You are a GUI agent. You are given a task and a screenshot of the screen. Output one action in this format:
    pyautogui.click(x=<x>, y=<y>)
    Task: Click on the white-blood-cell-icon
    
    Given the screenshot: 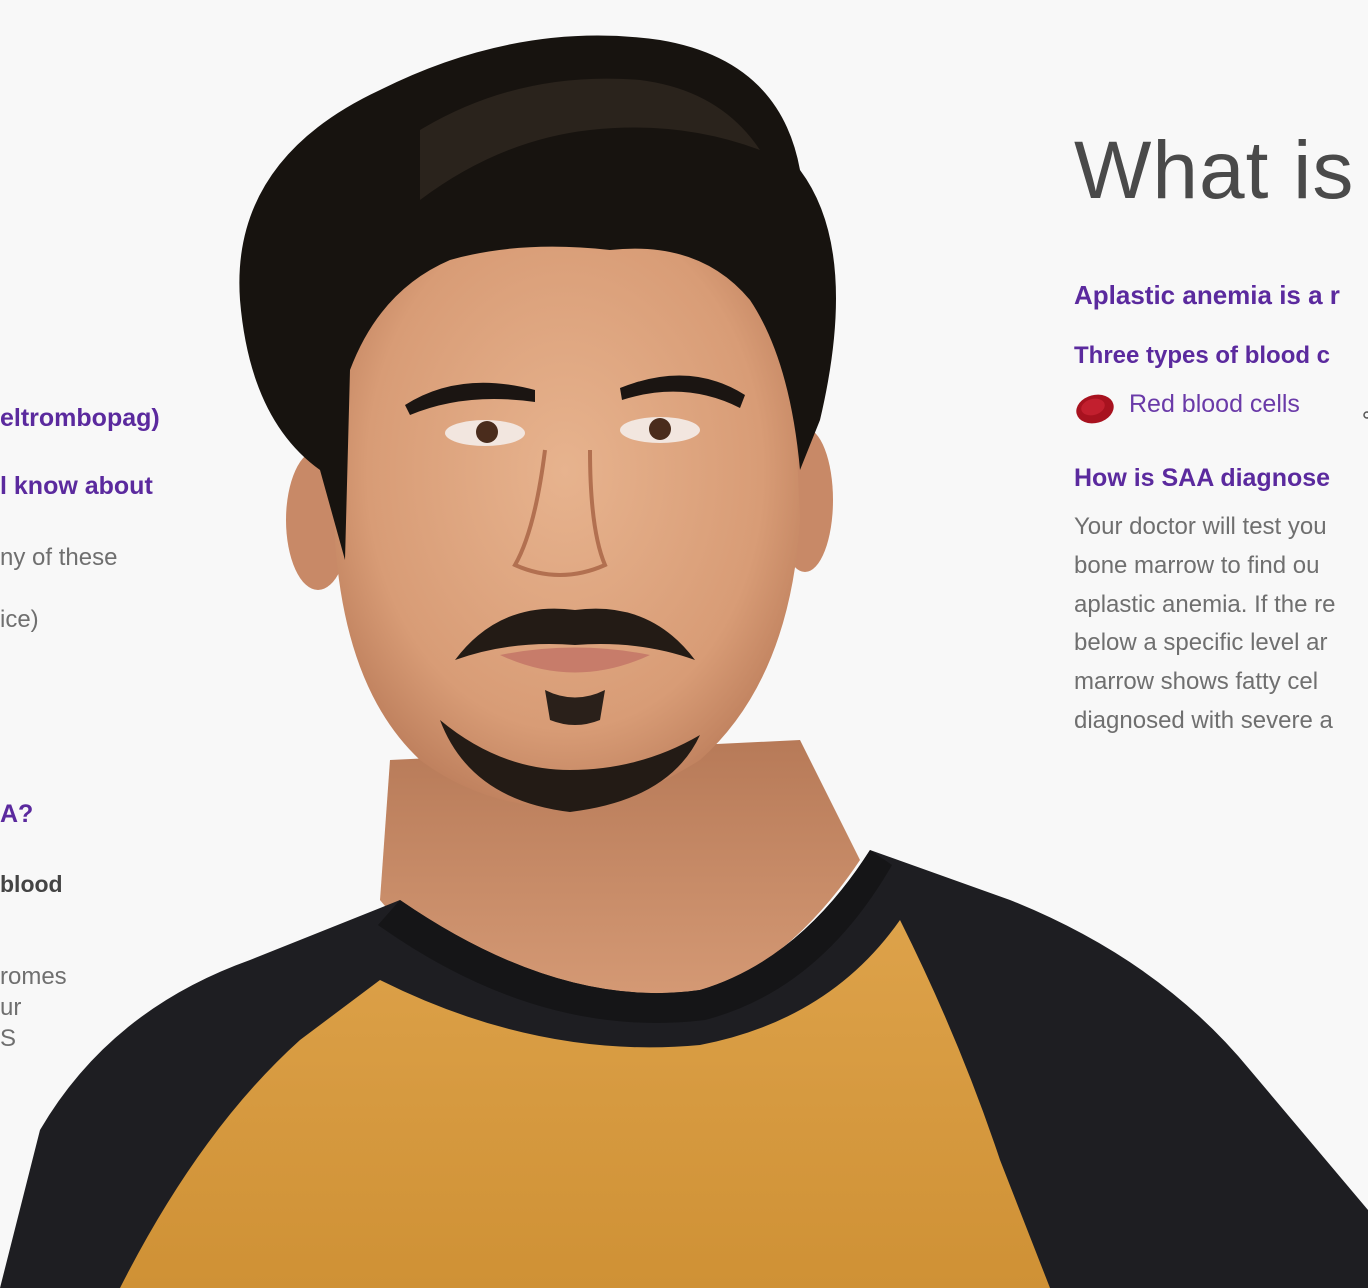 What is the action you would take?
    pyautogui.click(x=1365, y=415)
    